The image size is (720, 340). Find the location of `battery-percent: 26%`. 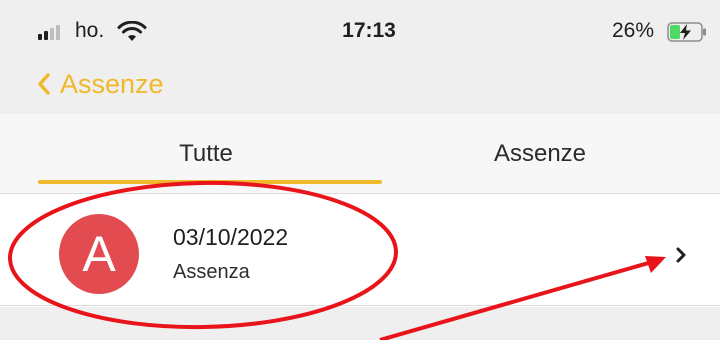

battery-percent: 26% is located at coordinates (633, 30).